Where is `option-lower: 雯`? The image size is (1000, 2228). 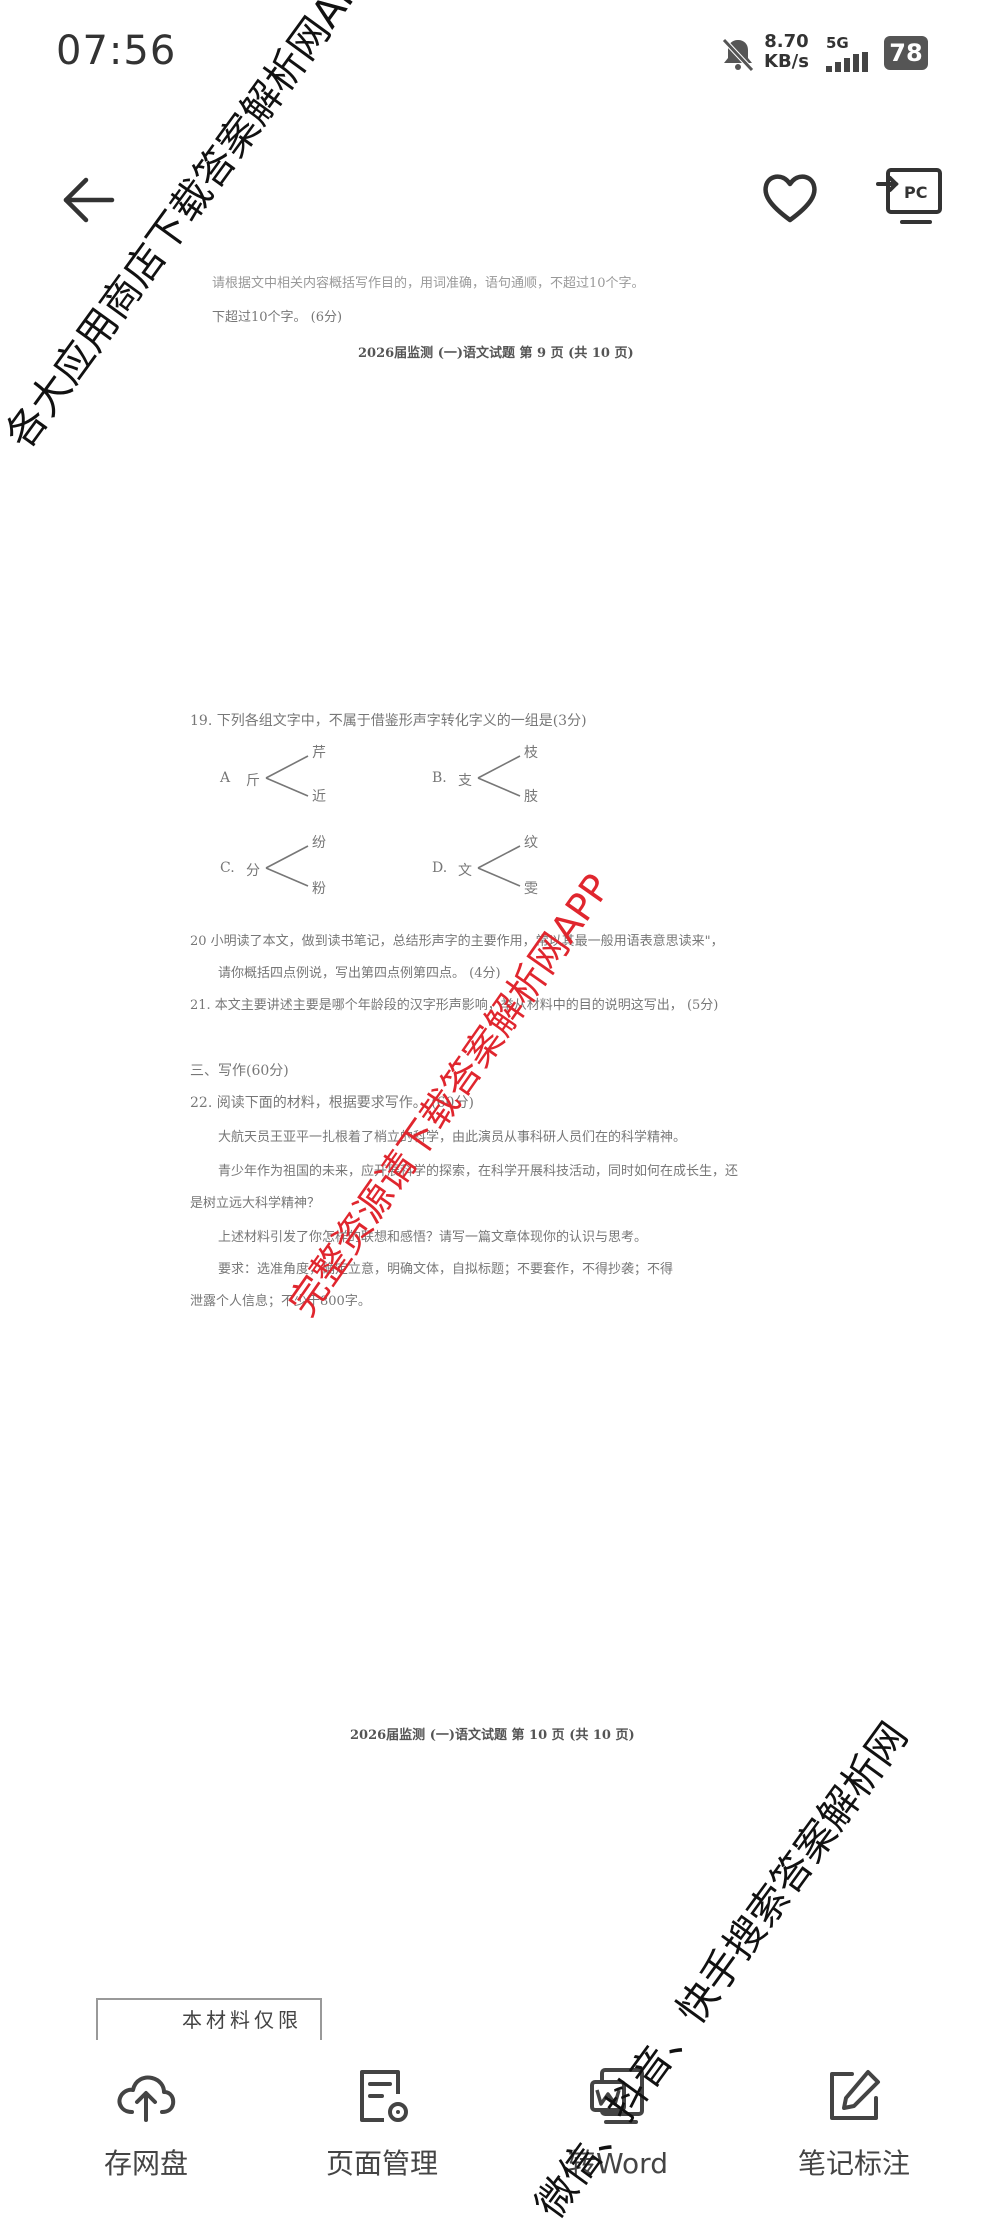 option-lower: 雯 is located at coordinates (531, 889).